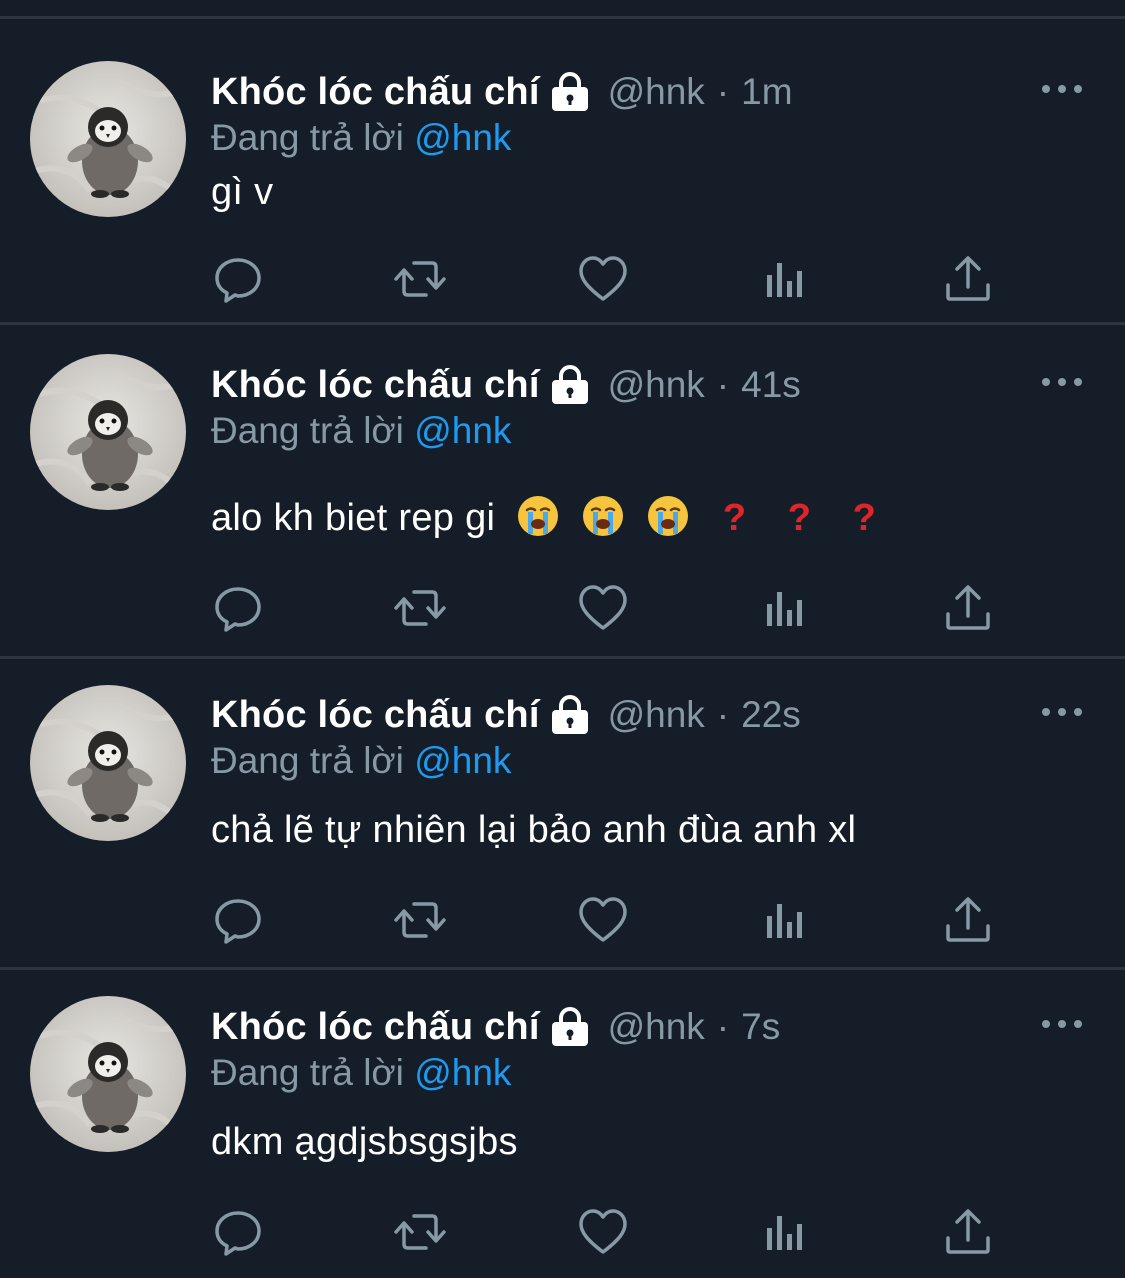  Describe the element at coordinates (771, 715) in the screenshot. I see `timestamp: 22s` at that location.